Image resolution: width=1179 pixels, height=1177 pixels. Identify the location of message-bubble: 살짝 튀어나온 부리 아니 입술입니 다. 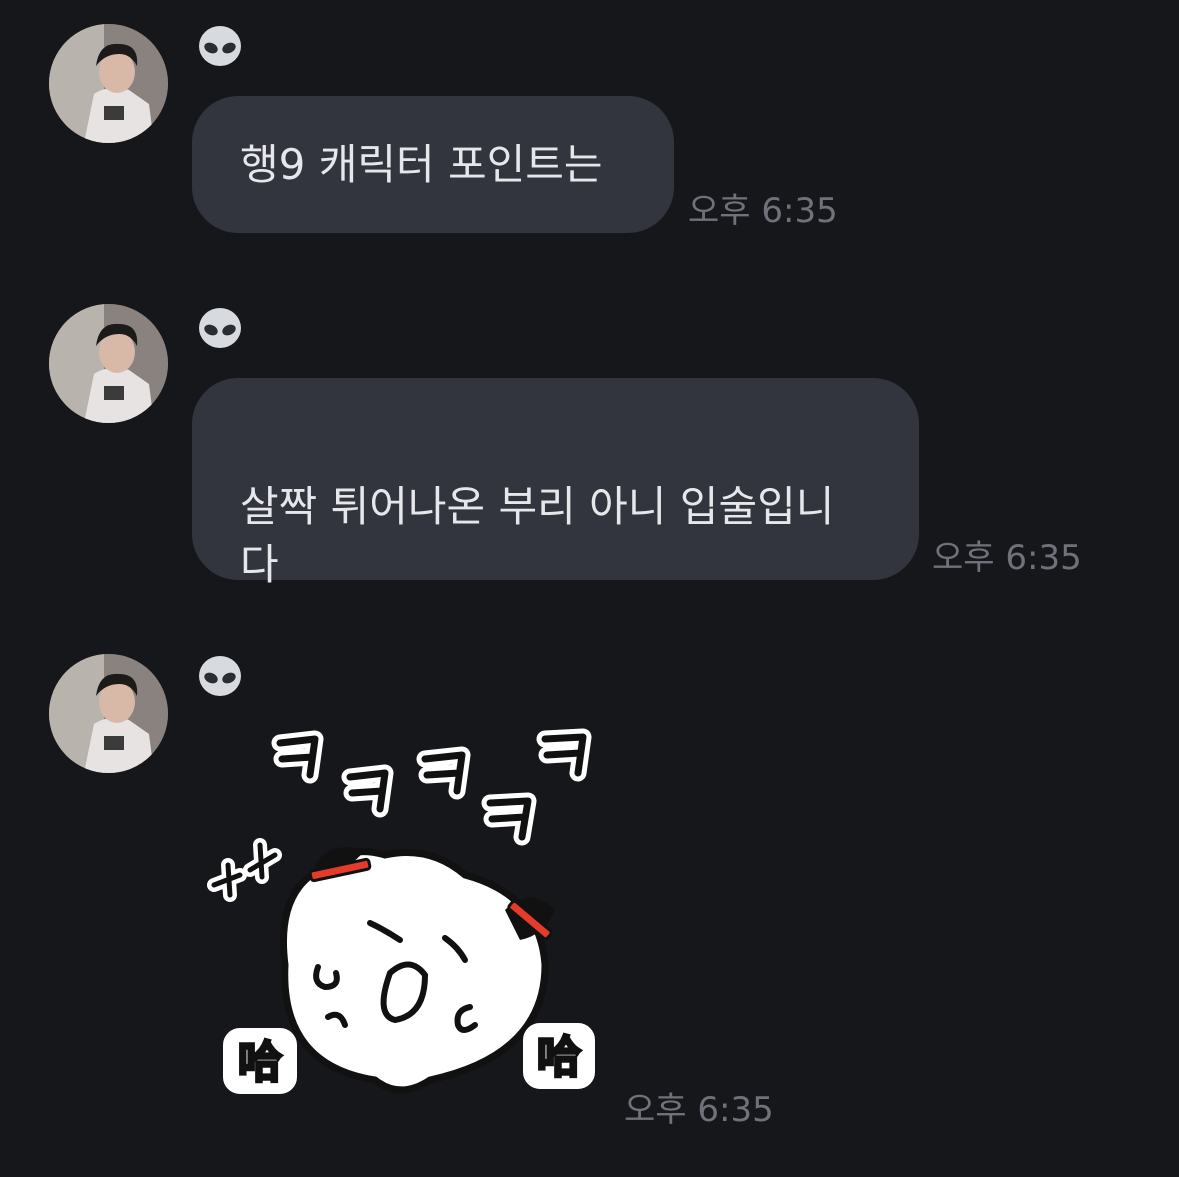
(555, 483).